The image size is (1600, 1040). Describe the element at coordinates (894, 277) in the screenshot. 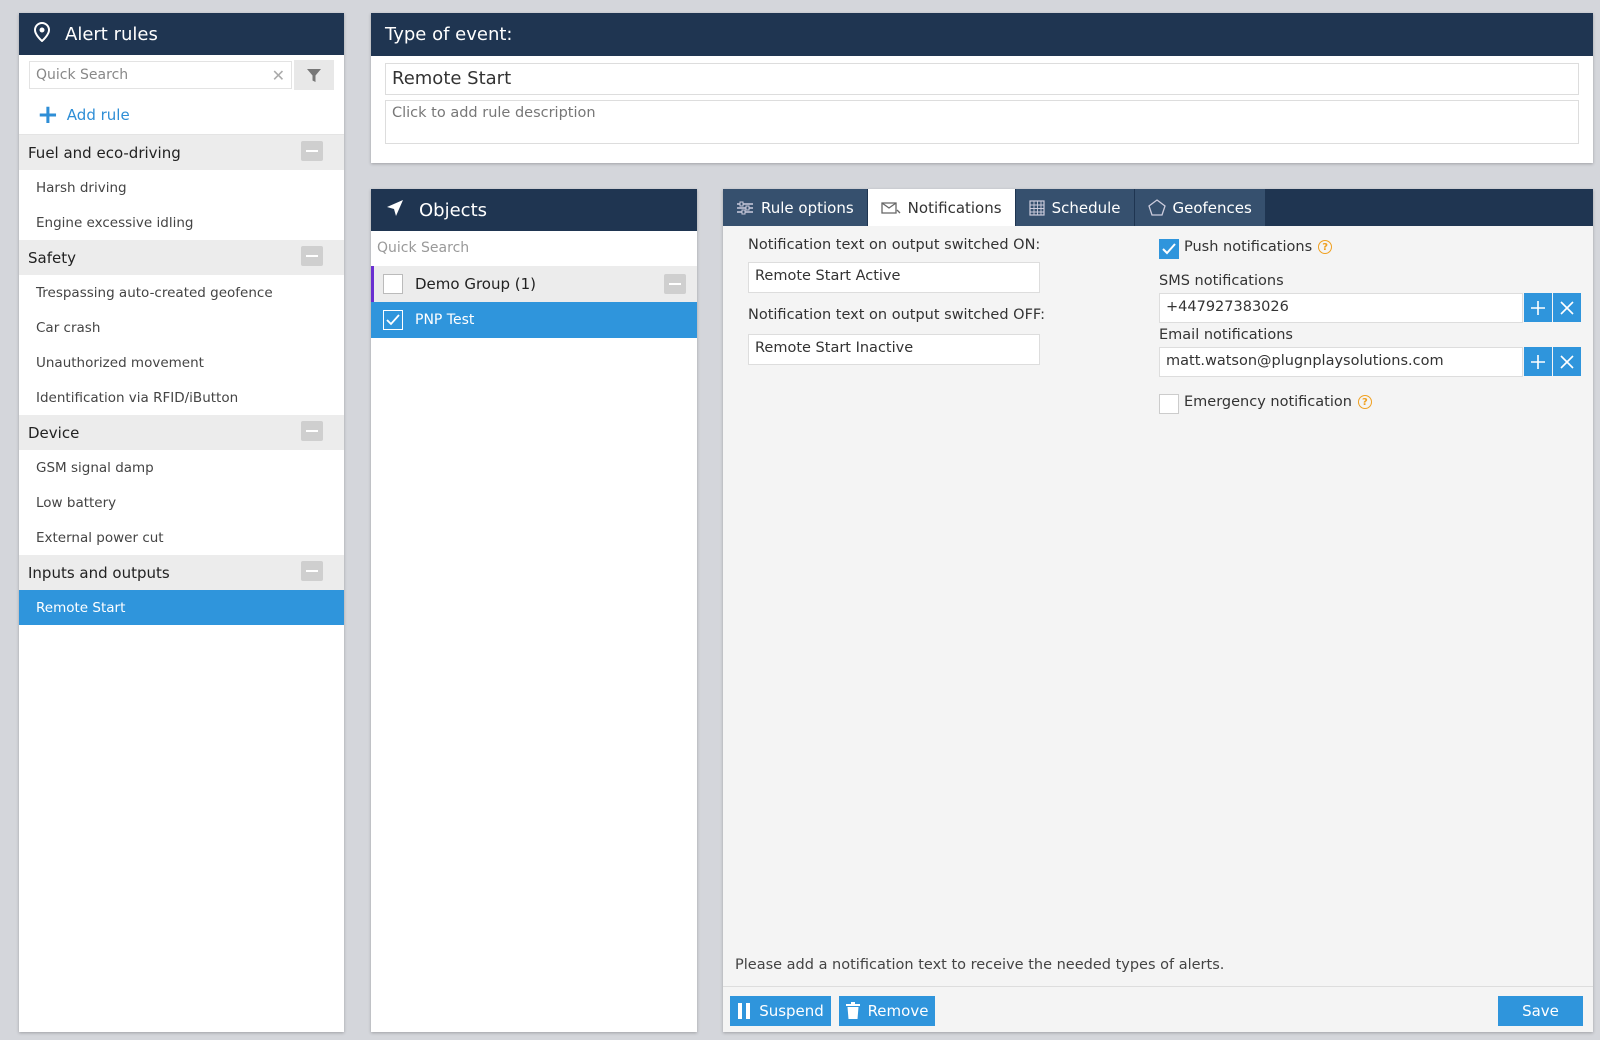

I see `on-text-input: Remote Start Active` at that location.